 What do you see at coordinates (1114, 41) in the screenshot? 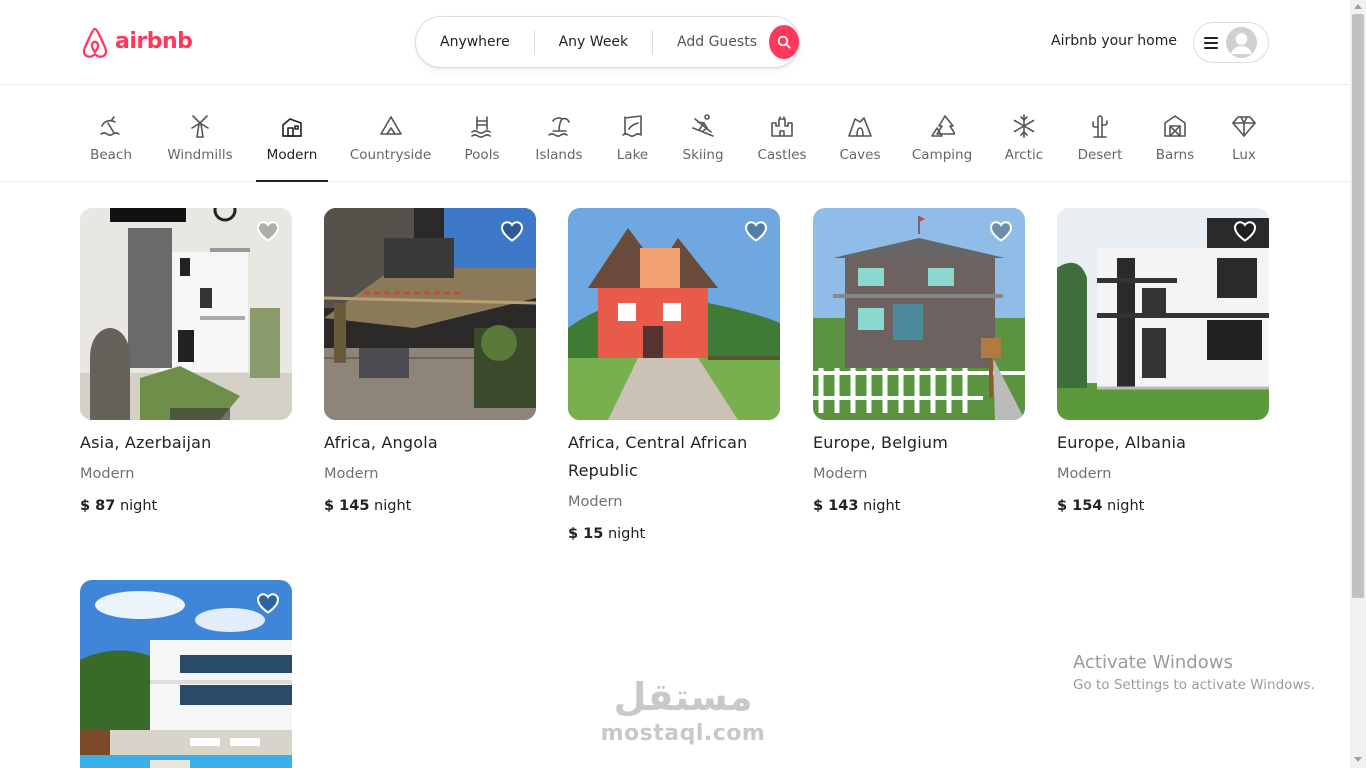
I see `host-link: Airbnb your home` at bounding box center [1114, 41].